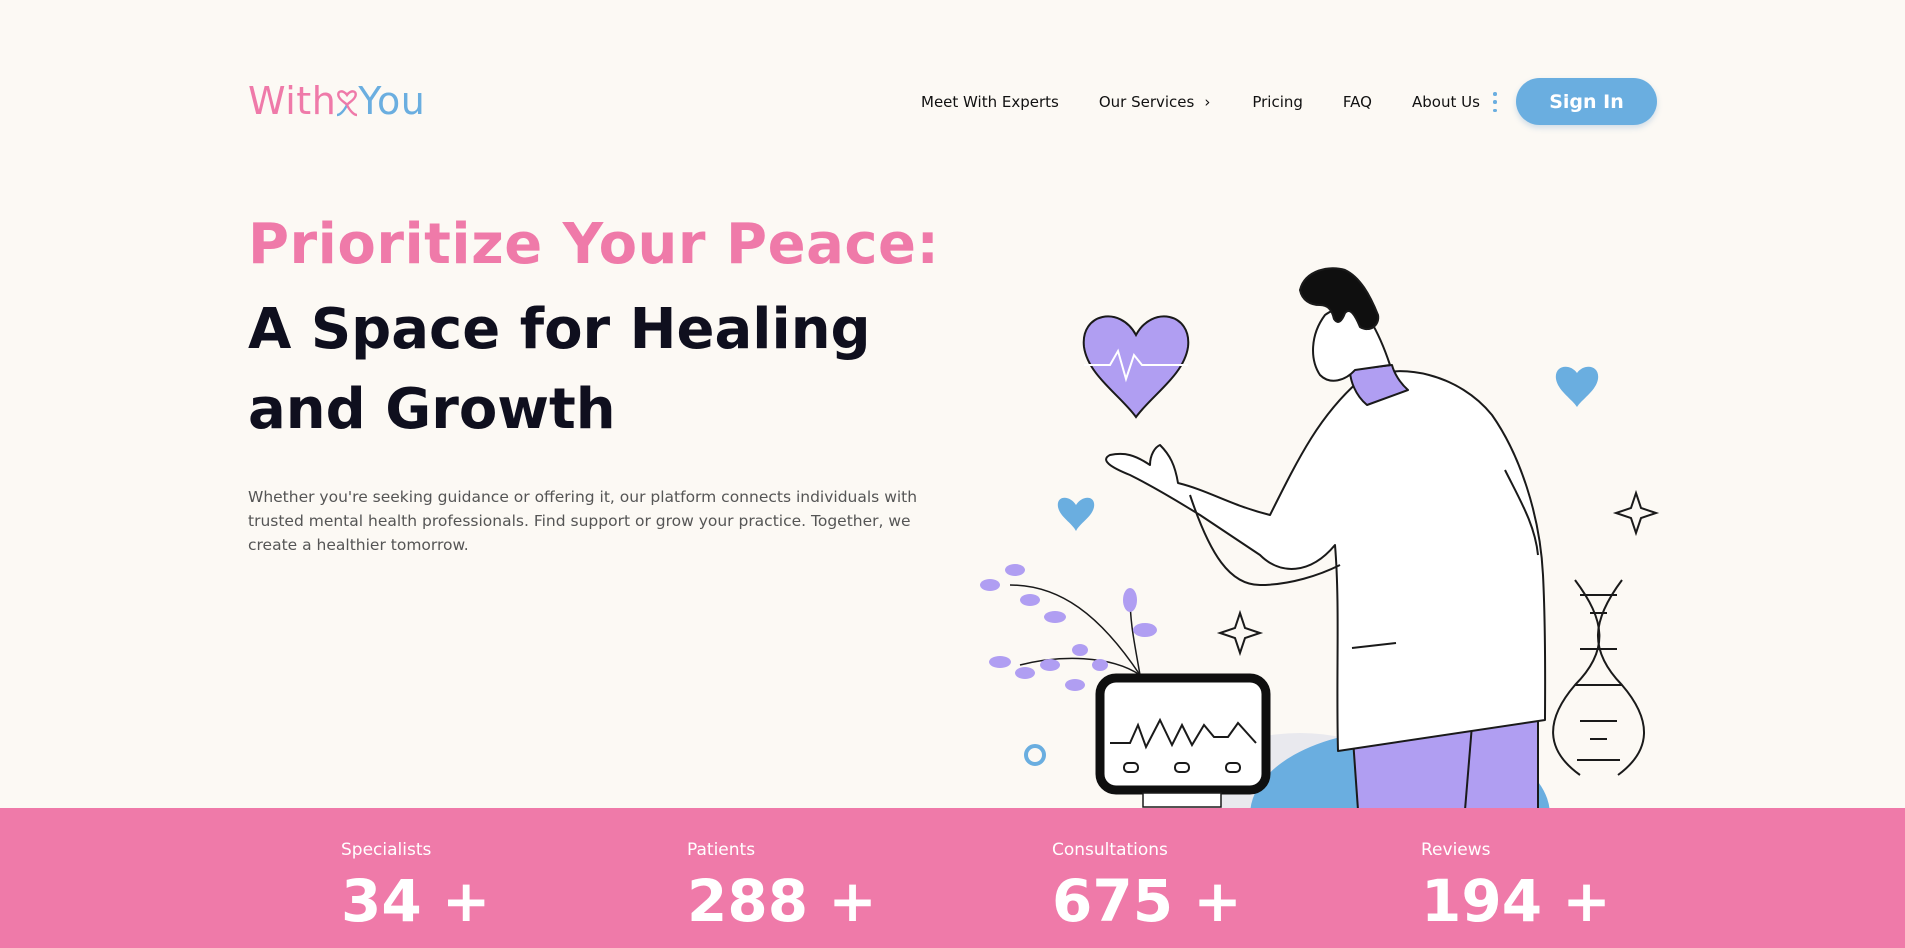  What do you see at coordinates (782, 901) in the screenshot?
I see `stat-value: 288 +` at bounding box center [782, 901].